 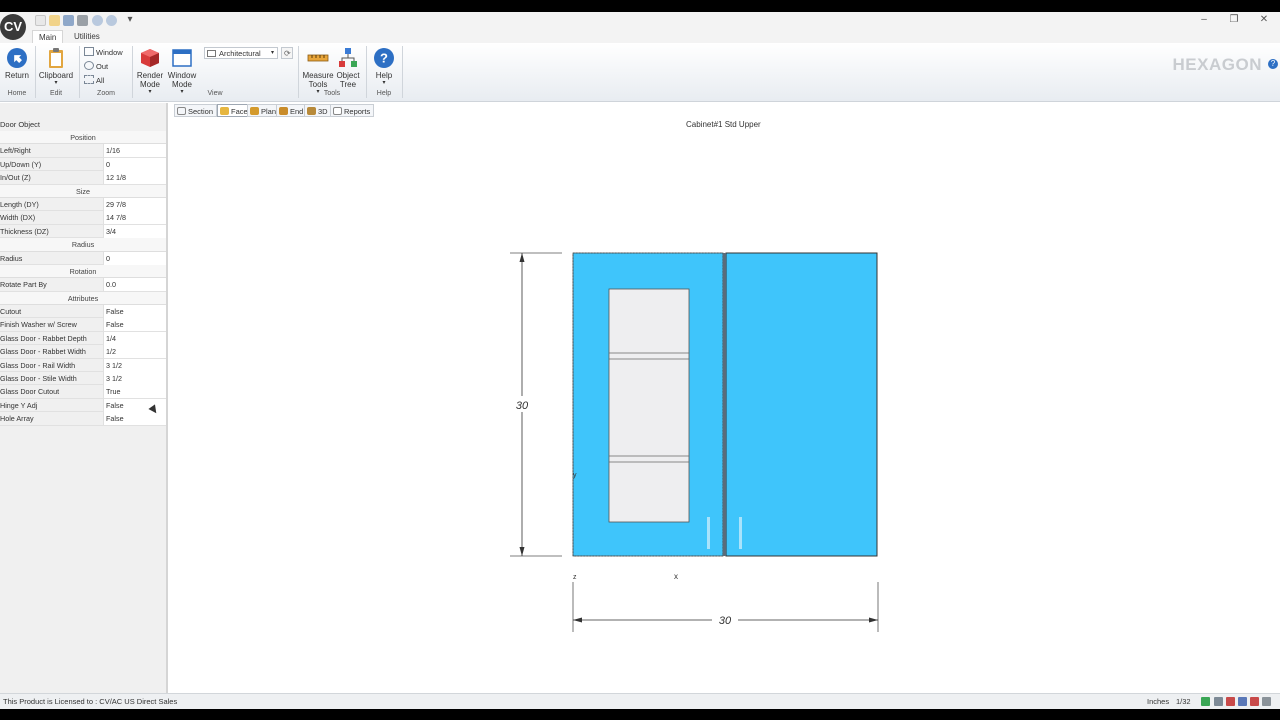 What do you see at coordinates (83, 298) in the screenshot?
I see `category-attributes: Attributes` at bounding box center [83, 298].